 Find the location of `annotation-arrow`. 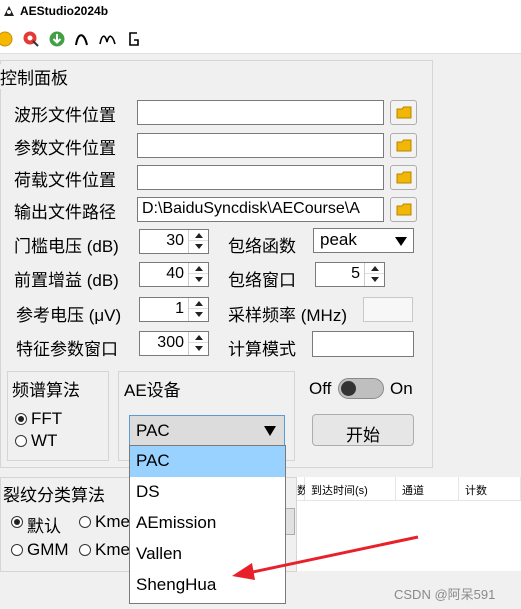

annotation-arrow is located at coordinates (325, 557).